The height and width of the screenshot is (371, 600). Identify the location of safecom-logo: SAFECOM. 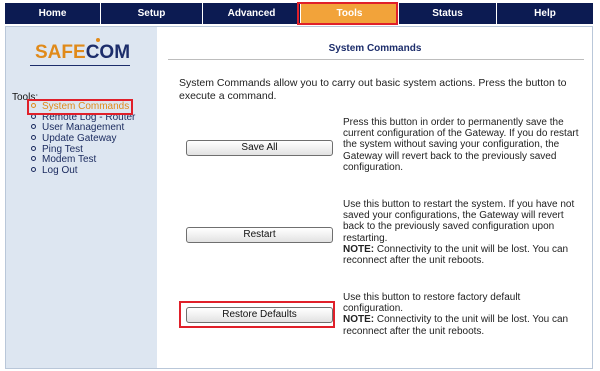
(82, 53).